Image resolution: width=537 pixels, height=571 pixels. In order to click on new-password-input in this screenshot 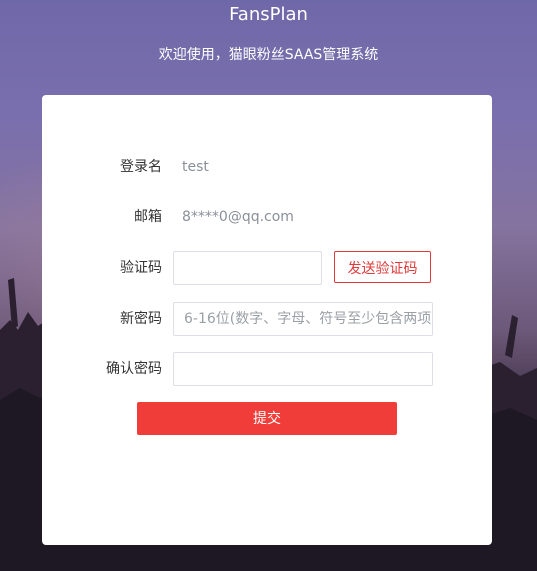, I will do `click(303, 319)`.